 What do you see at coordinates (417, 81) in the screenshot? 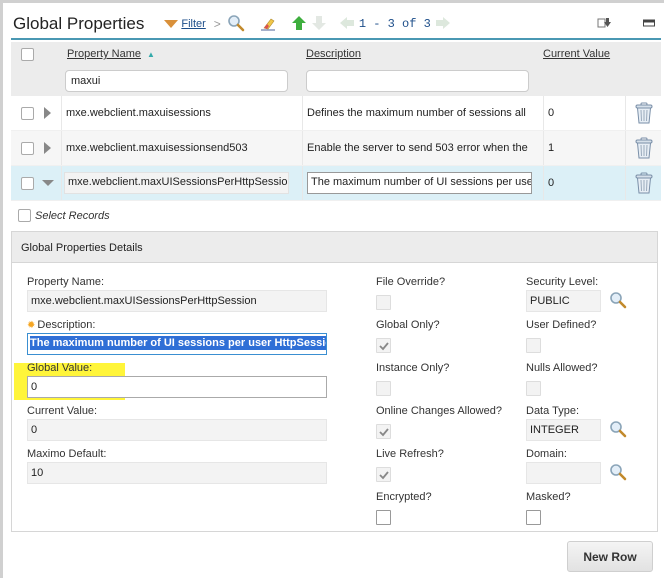
I see `description-filter-input` at bounding box center [417, 81].